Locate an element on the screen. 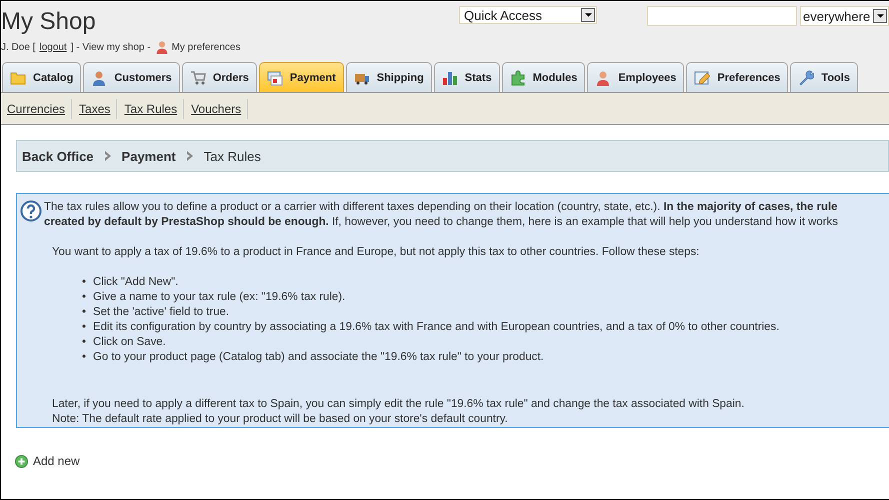  step-item: Give a name to your tax rule (ex: "19.6% tax rule). is located at coordinates (219, 297).